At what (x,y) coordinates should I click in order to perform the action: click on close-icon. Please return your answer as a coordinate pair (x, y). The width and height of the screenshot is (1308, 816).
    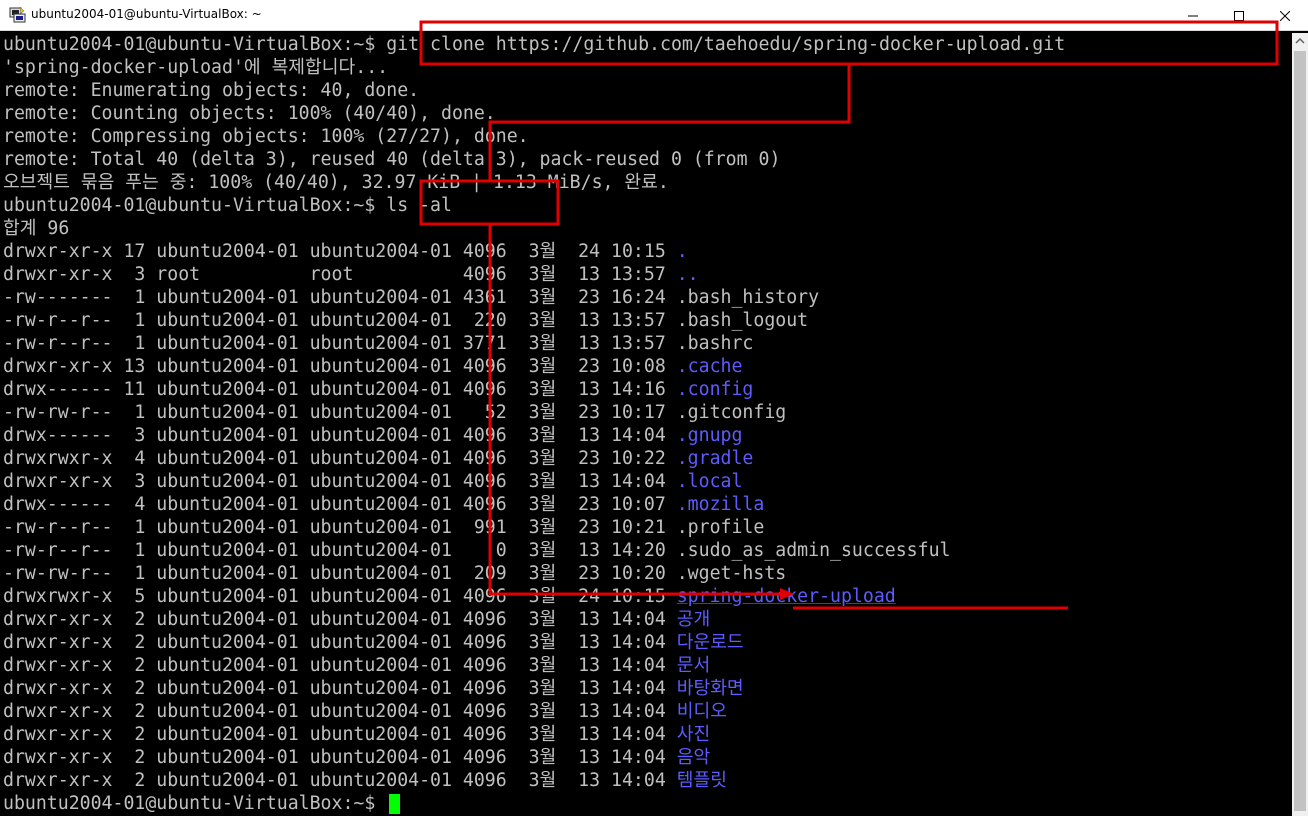
    Looking at the image, I should click on (1285, 15).